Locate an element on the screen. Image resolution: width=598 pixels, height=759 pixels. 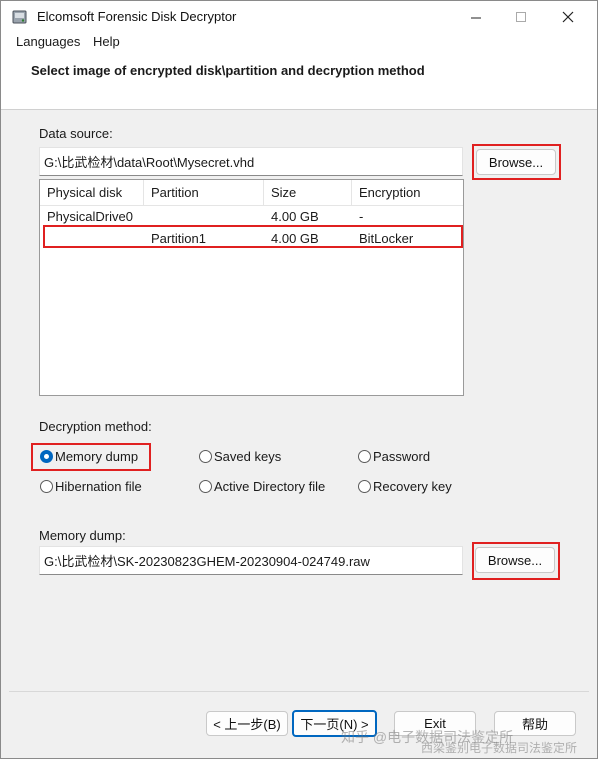
close-icon is located at coordinates (568, 17).